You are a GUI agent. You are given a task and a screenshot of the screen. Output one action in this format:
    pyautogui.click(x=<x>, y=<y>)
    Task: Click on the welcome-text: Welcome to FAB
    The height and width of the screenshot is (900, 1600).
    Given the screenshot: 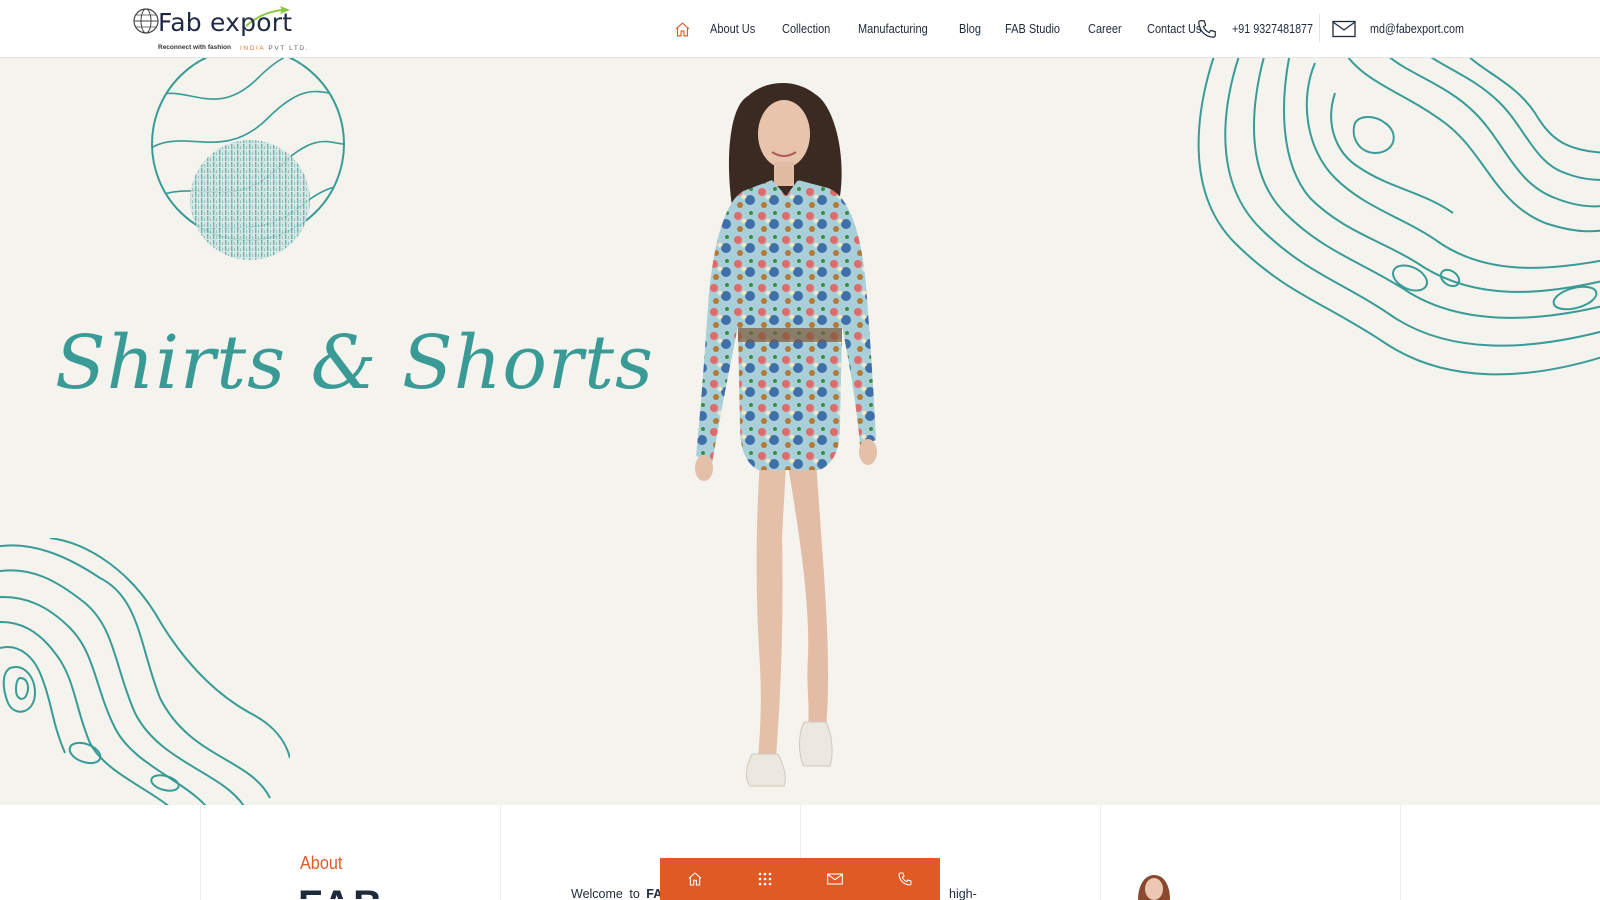 What is the action you would take?
    pyautogui.click(x=621, y=893)
    